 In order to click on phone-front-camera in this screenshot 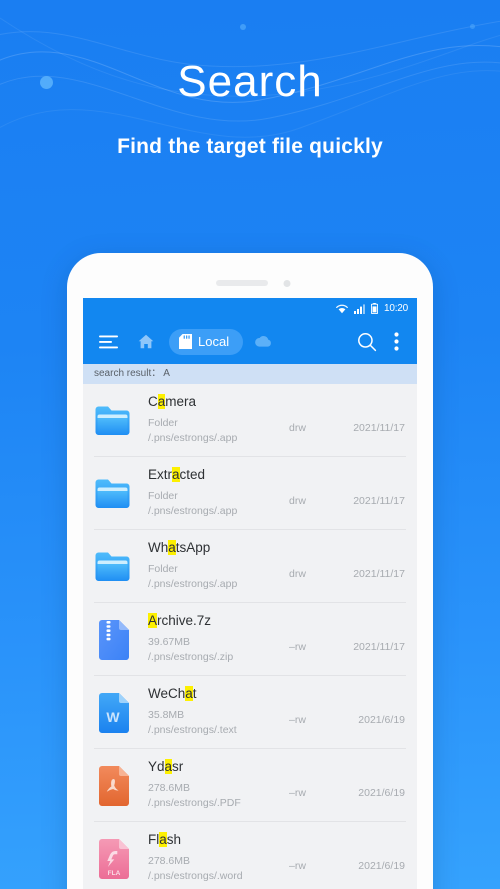, I will do `click(287, 283)`.